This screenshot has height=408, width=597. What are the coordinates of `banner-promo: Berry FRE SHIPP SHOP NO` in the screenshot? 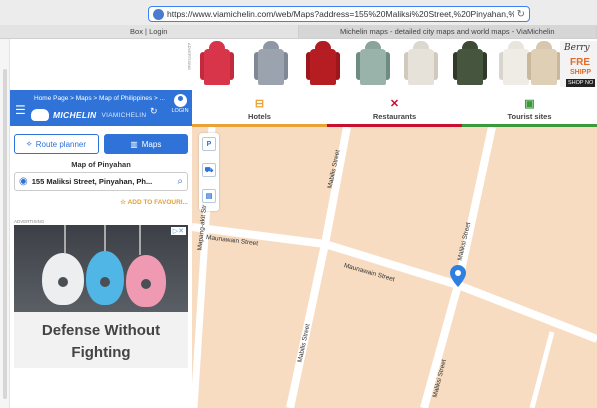 It's located at (578, 64).